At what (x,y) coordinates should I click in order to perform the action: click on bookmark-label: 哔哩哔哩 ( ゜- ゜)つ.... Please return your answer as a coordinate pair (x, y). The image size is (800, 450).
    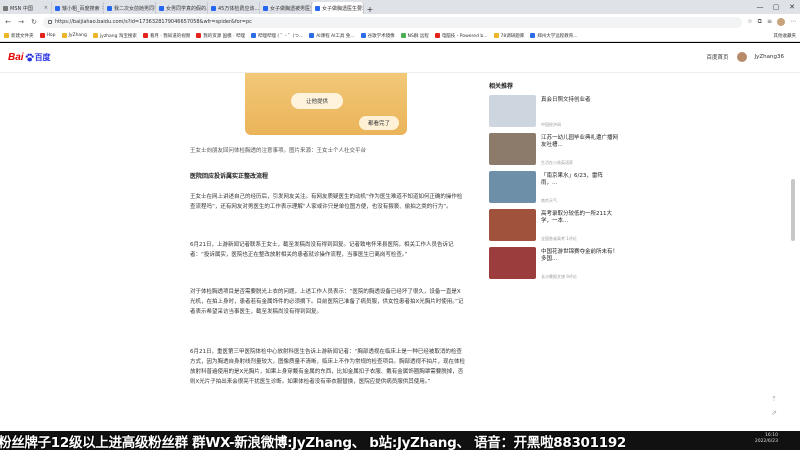
    Looking at the image, I should click on (280, 36).